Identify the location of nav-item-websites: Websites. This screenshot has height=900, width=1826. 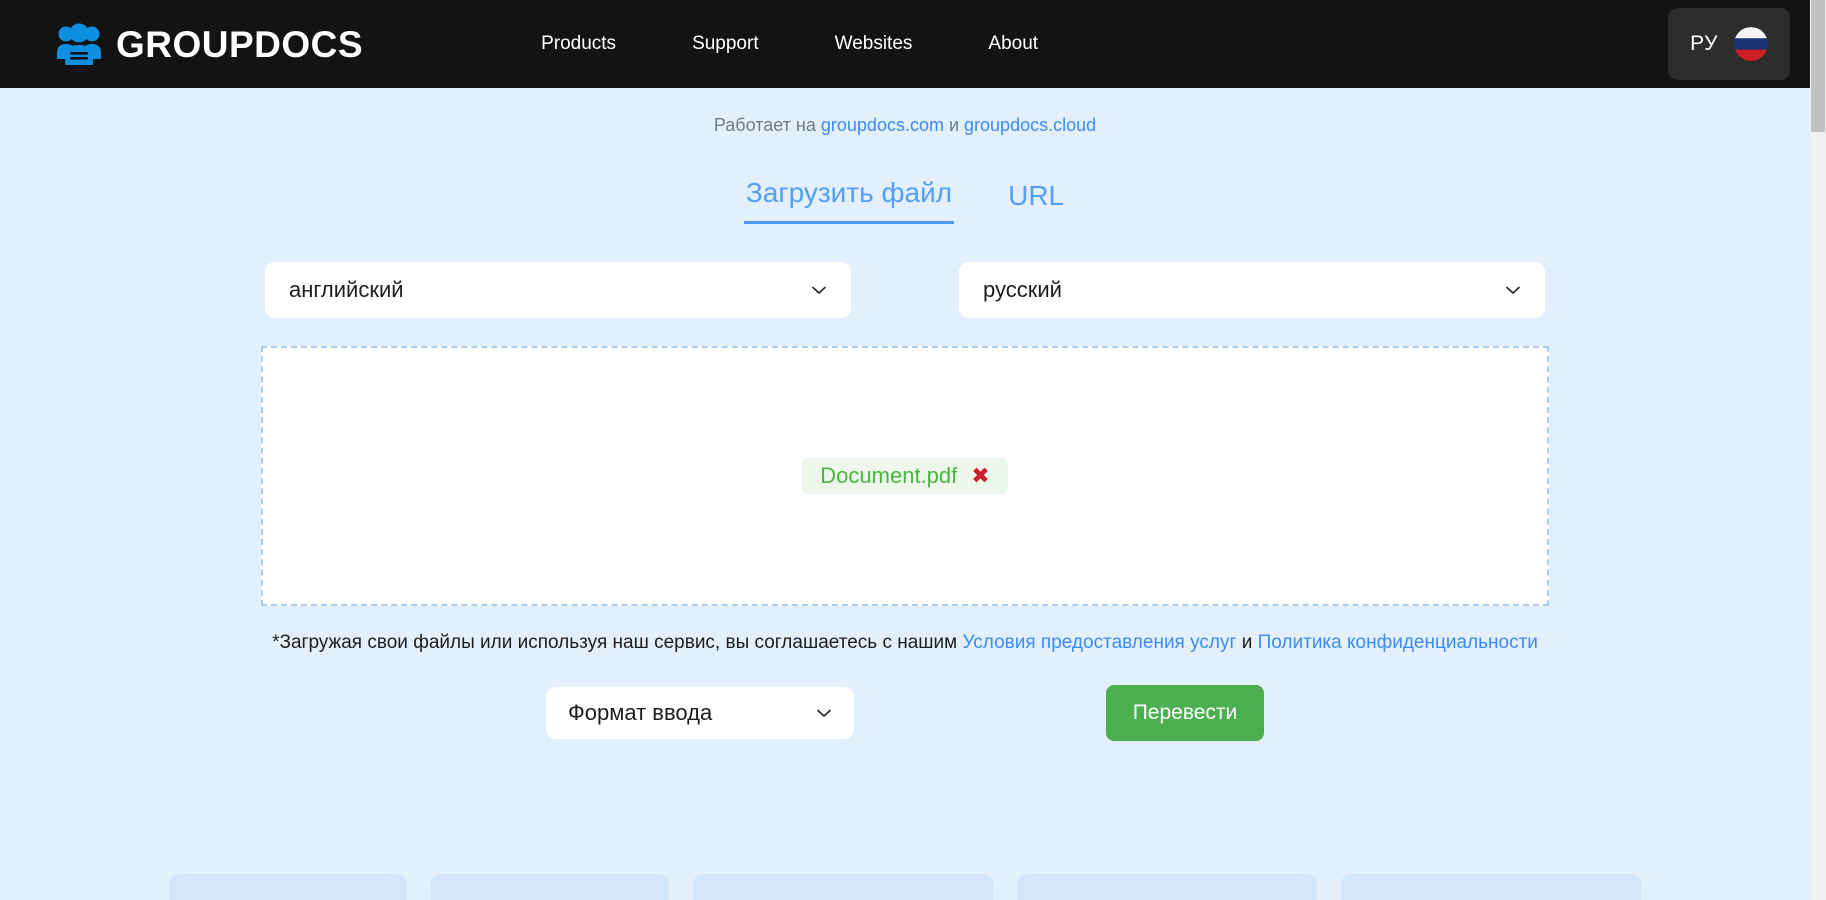
(874, 44).